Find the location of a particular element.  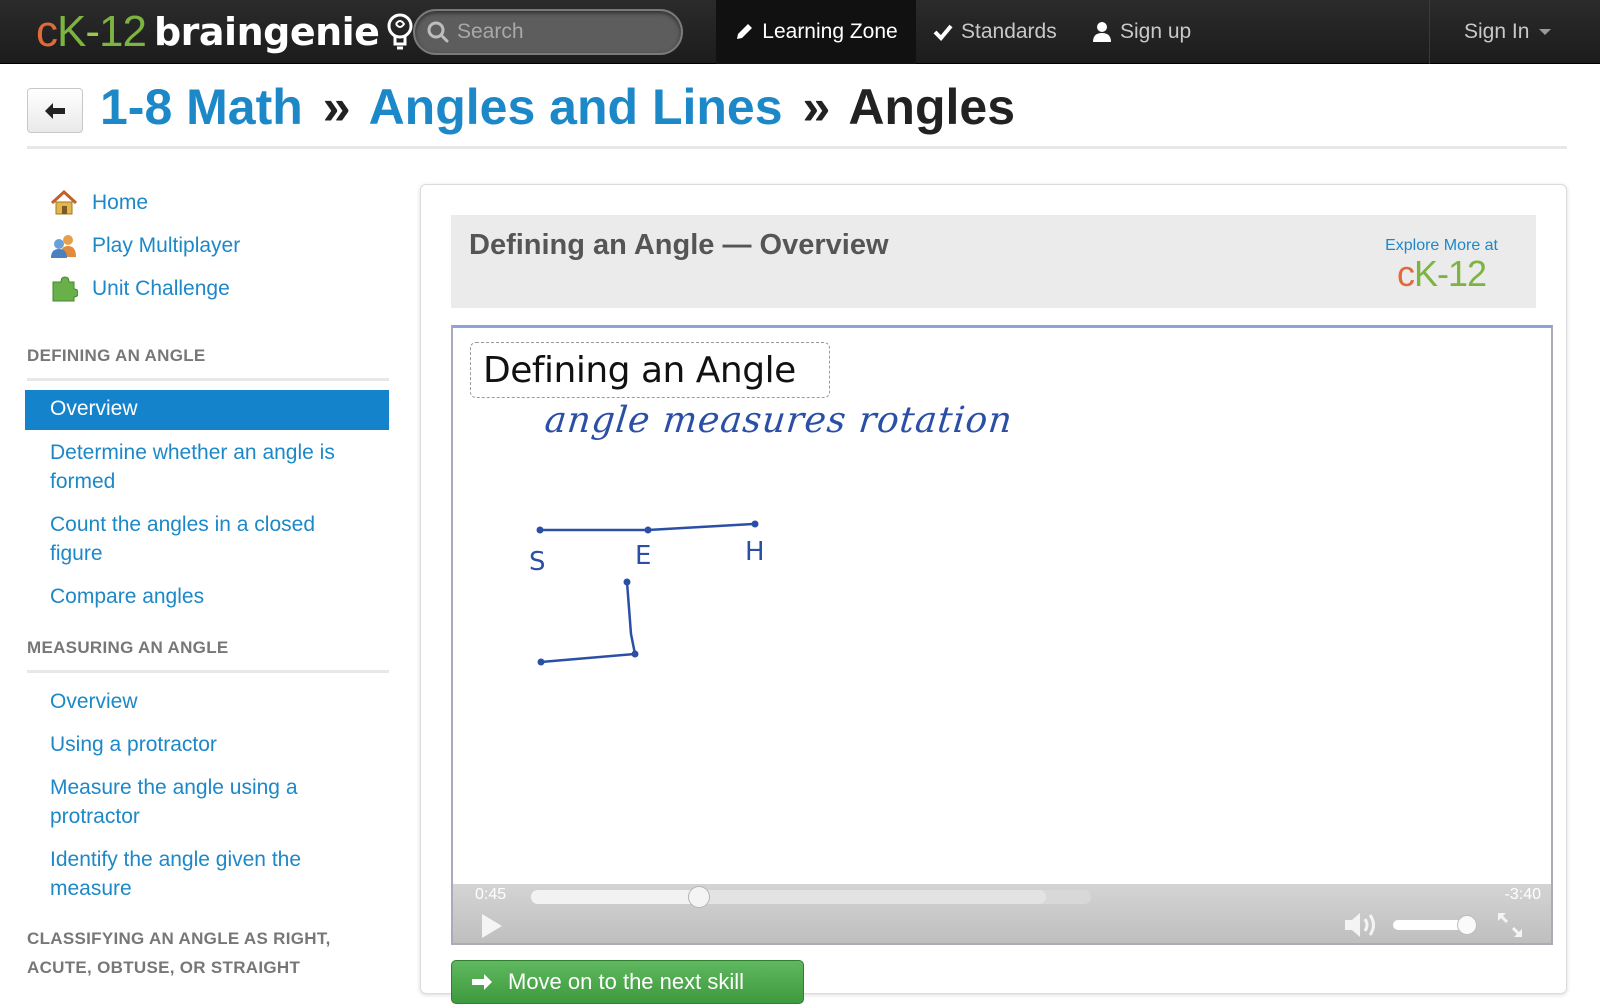

nav-sign-in-dropdown: Sign In is located at coordinates (1514, 32).